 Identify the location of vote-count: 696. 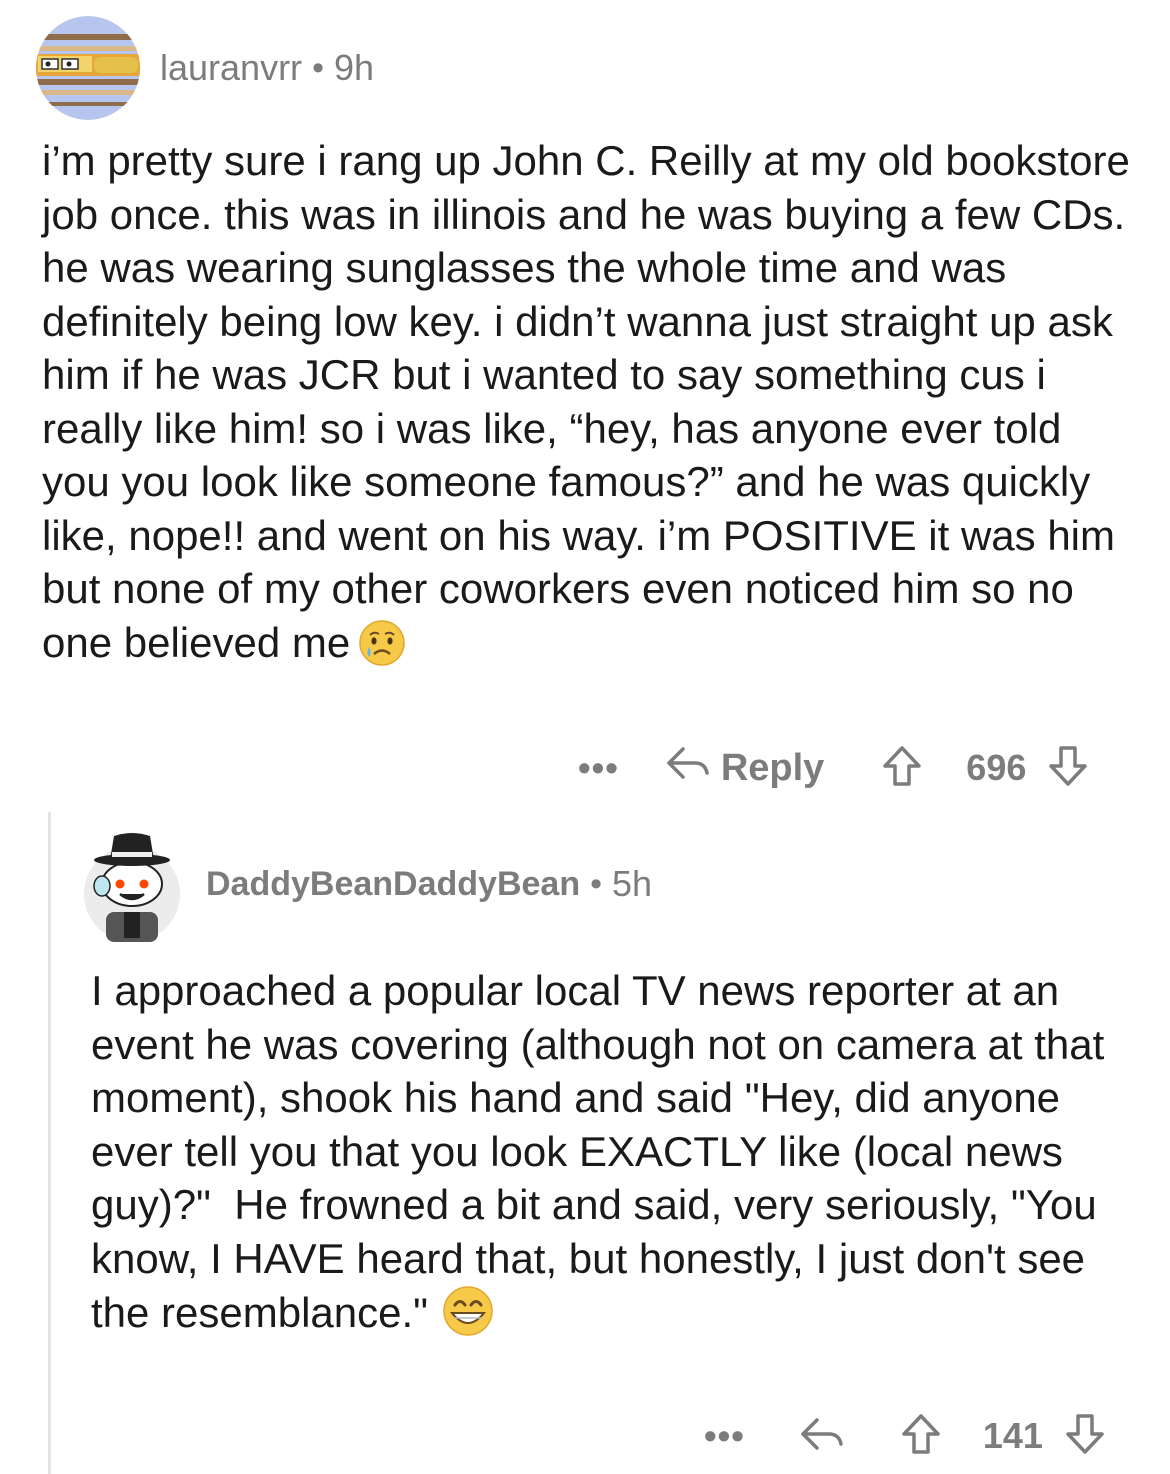
(996, 767).